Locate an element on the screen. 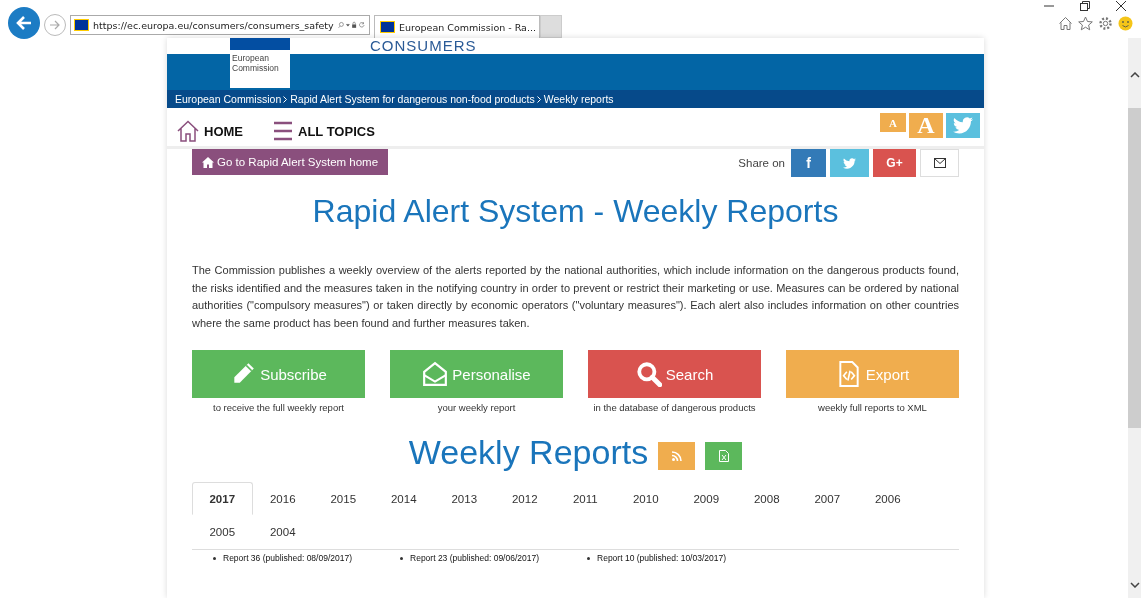 This screenshot has height=598, width=1141. year-tab: 2011 is located at coordinates (585, 498).